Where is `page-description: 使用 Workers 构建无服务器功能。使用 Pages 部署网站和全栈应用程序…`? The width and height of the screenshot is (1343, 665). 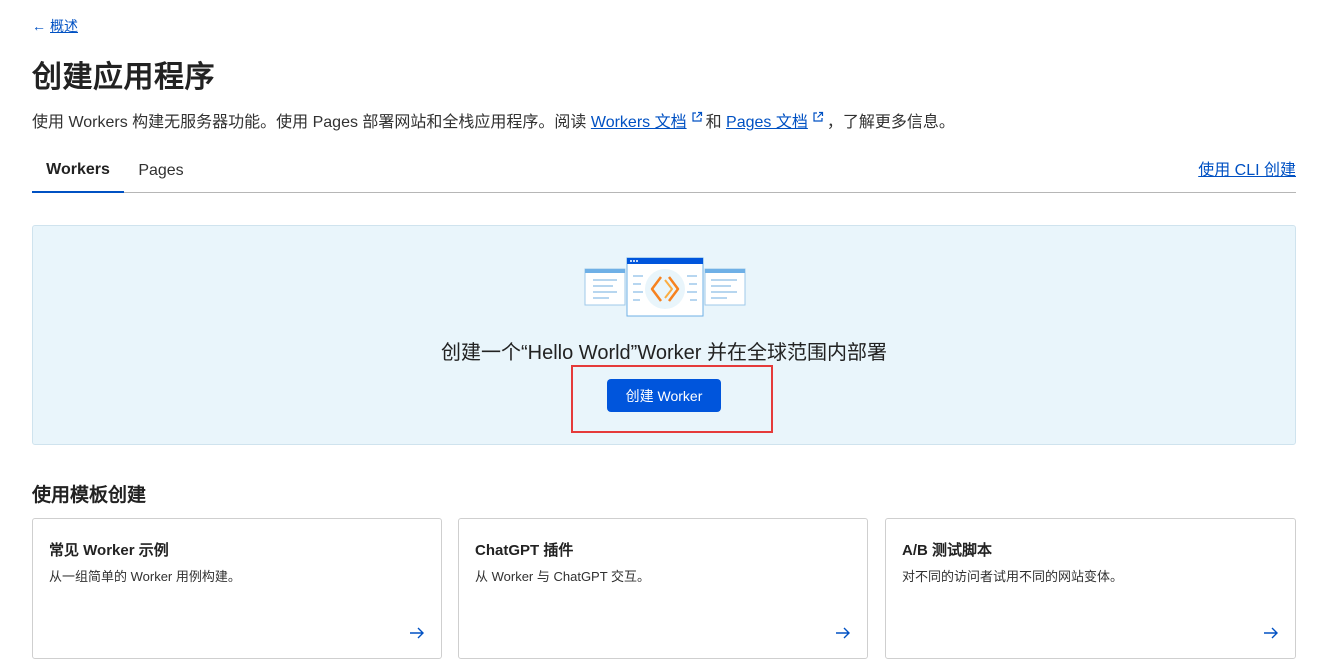 page-description: 使用 Workers 构建无服务器功能。使用 Pages 部署网站和全栈应用程序… is located at coordinates (493, 120).